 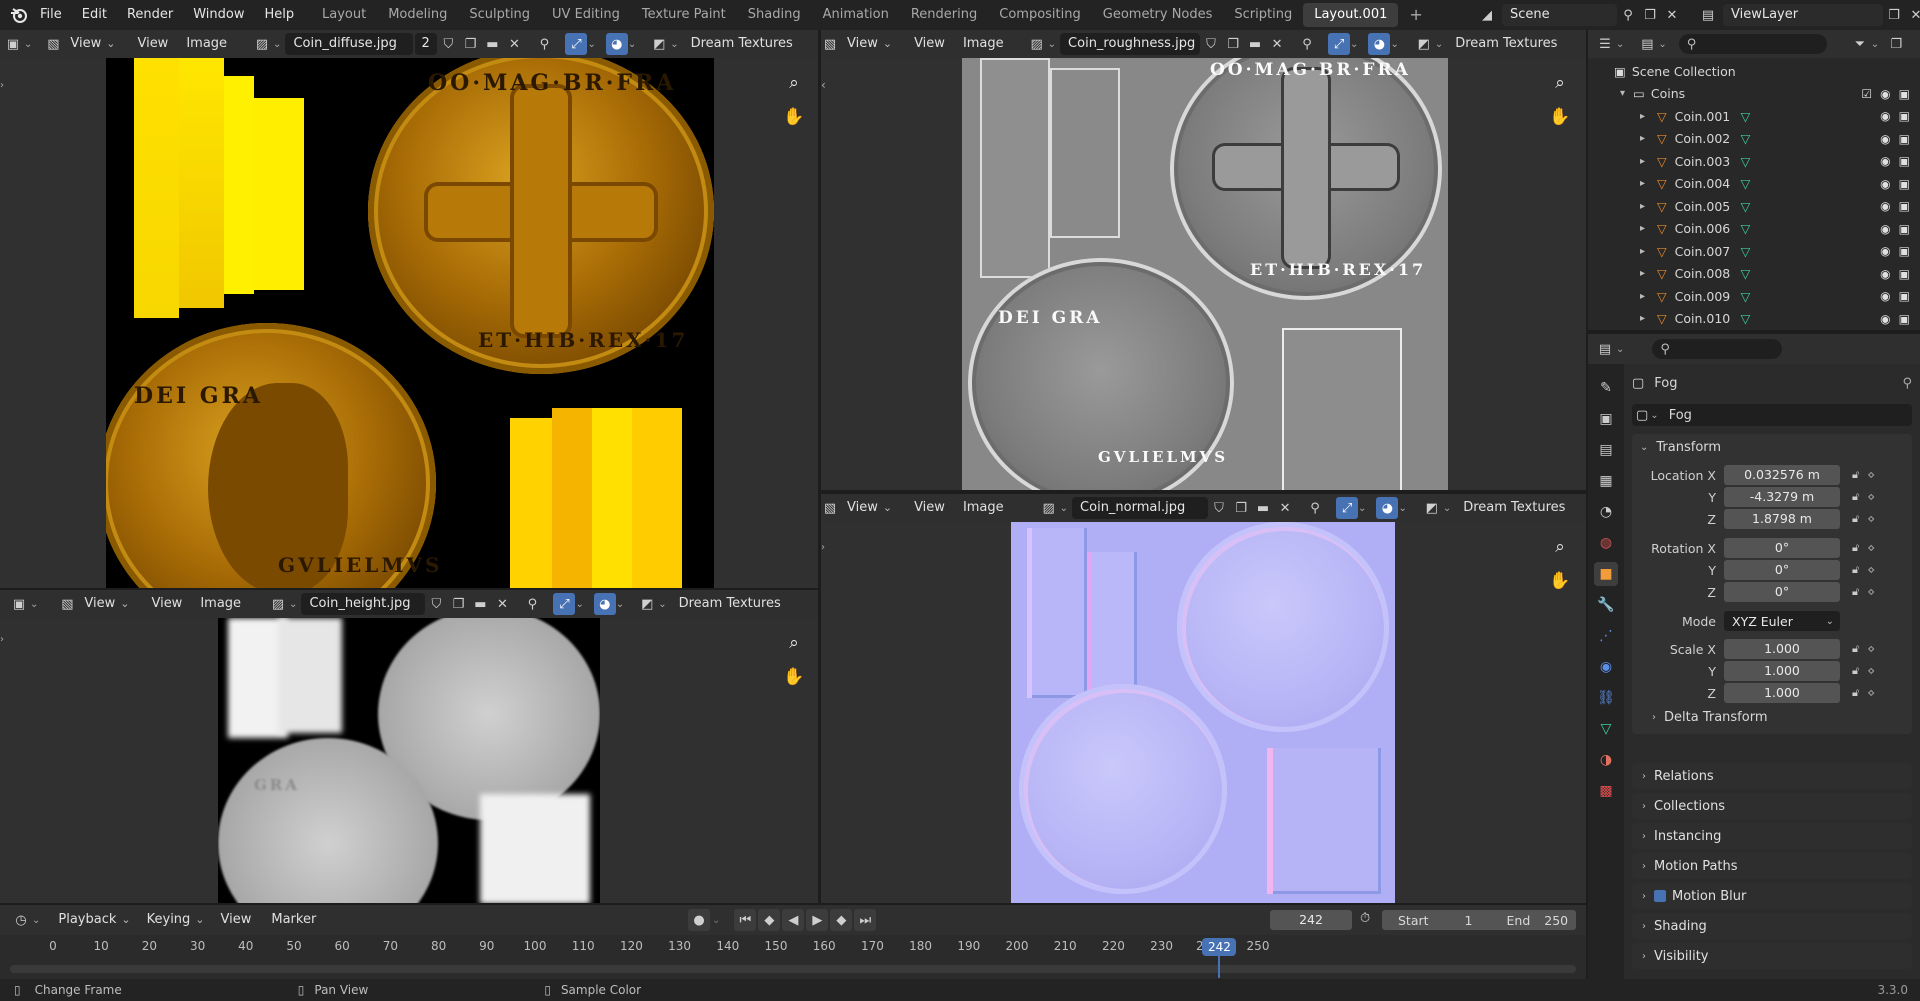 I want to click on scale-y-field: 1.000, so click(x=1782, y=671).